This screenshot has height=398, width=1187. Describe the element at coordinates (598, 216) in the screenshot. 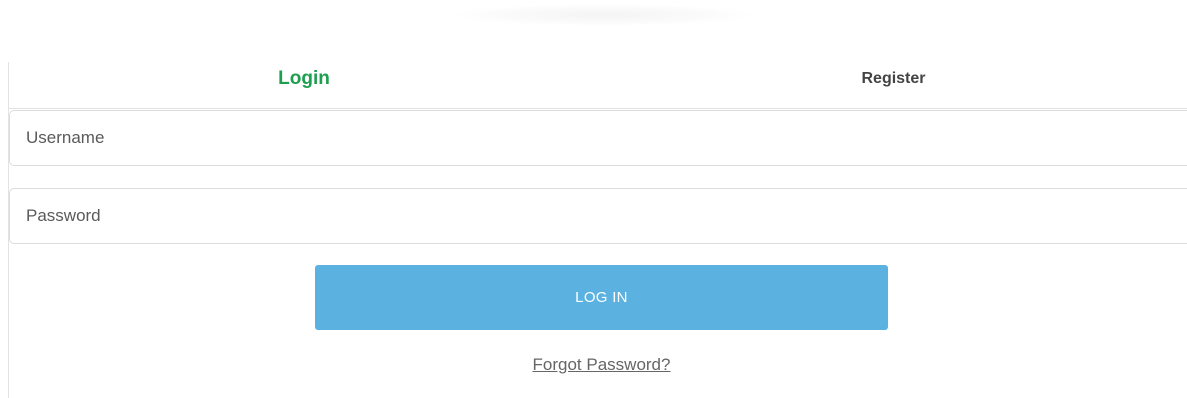

I see `password-input` at that location.